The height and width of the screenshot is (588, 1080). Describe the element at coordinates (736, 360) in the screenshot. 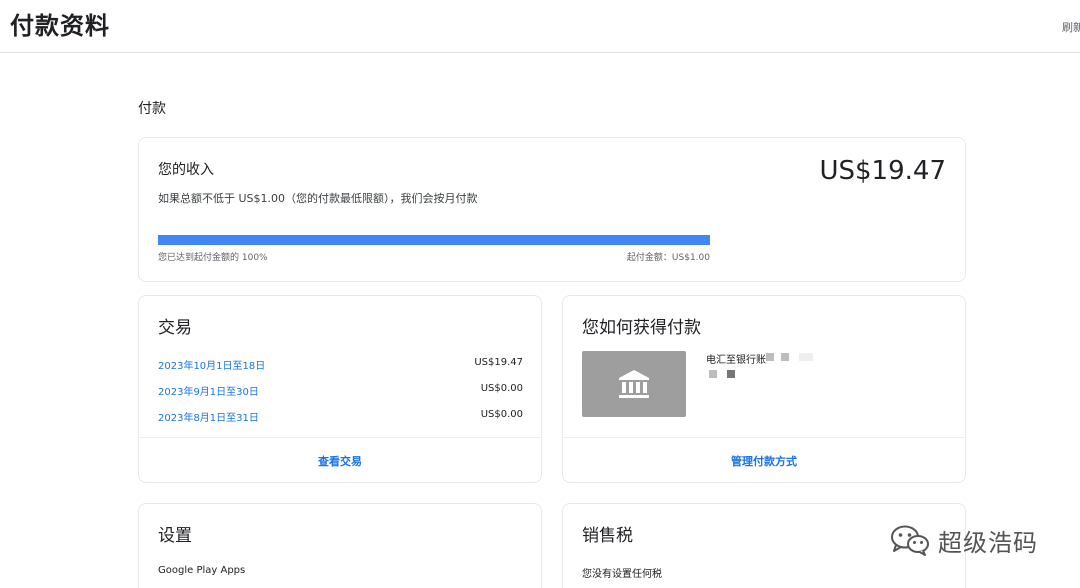

I see `payment-method-label: 电汇至银行账` at that location.